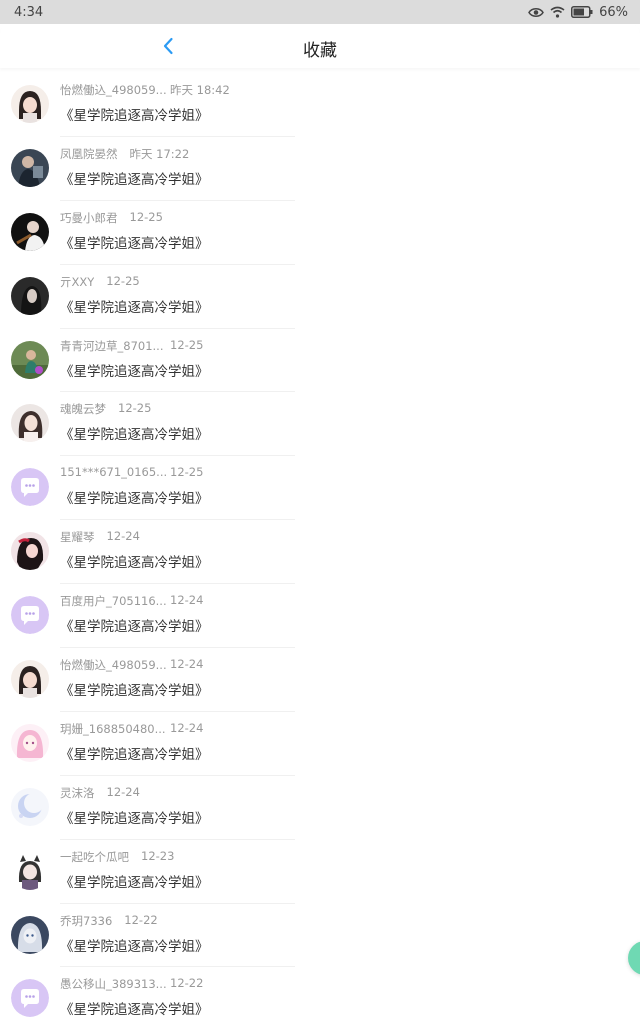  What do you see at coordinates (320, 552) in the screenshot?
I see `list-item: 星耀琴 12-24 《星学院追逐高冷学姐》` at bounding box center [320, 552].